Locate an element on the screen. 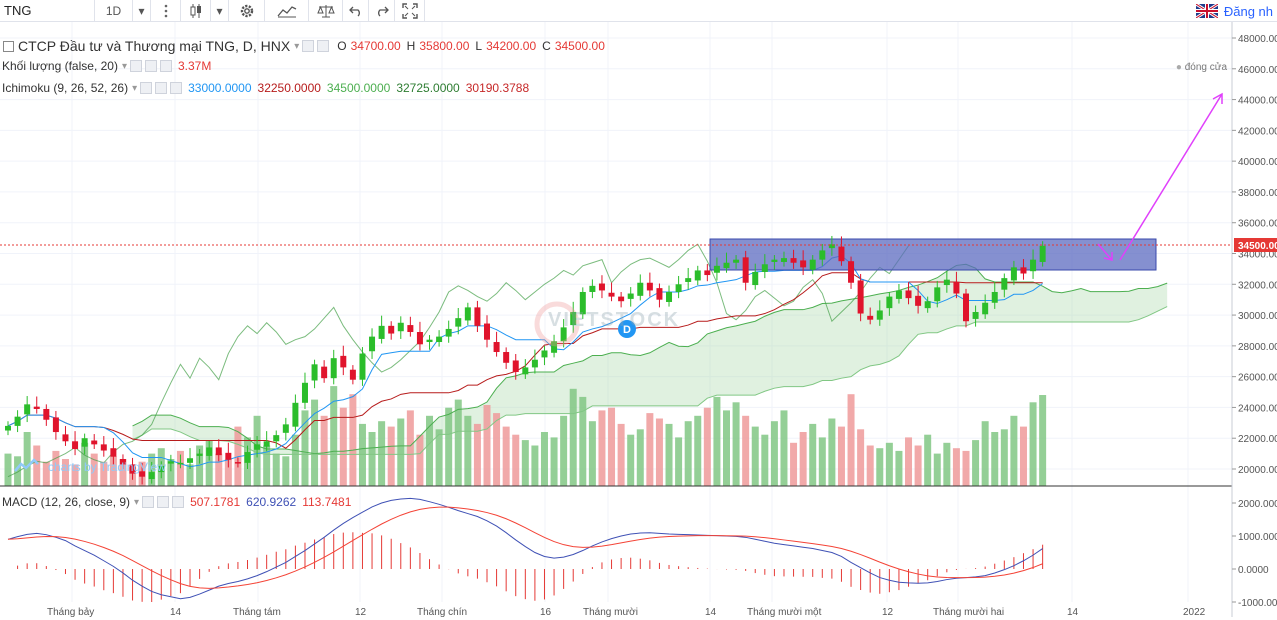 The image size is (1277, 620). volume-legend: Khối lượng (false, 20) ▾ 3.37M is located at coordinates (106, 66).